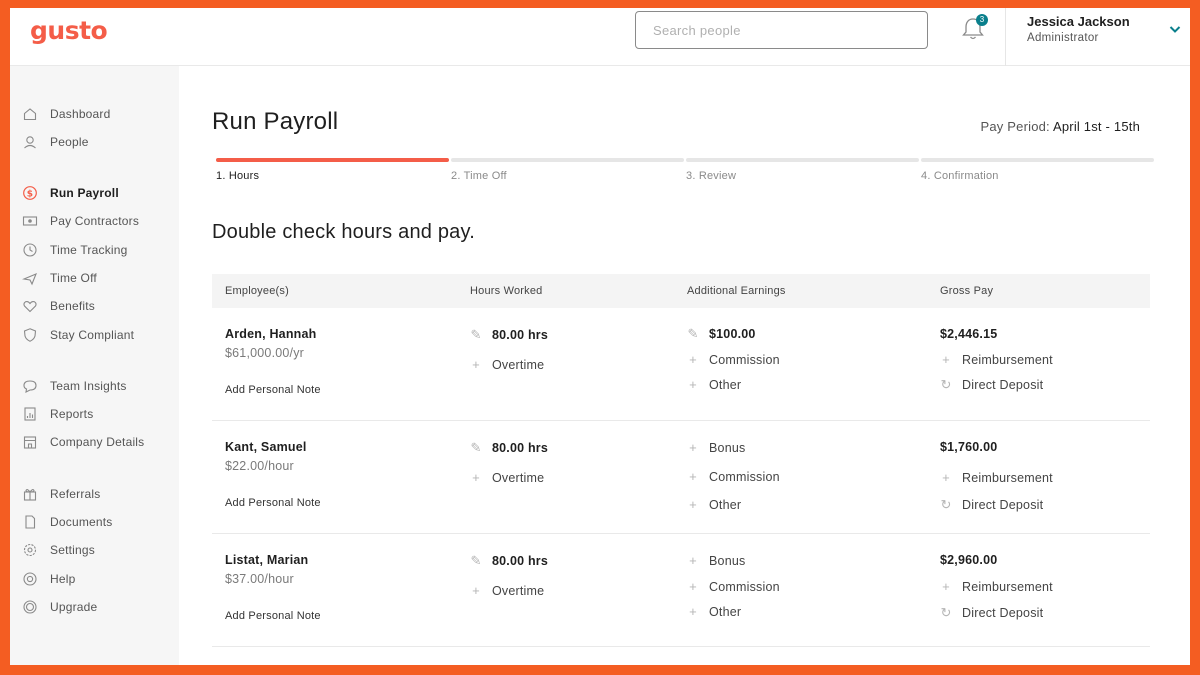 This screenshot has height=675, width=1200. Describe the element at coordinates (479, 176) in the screenshot. I see `step-label: 2. Time Off` at that location.